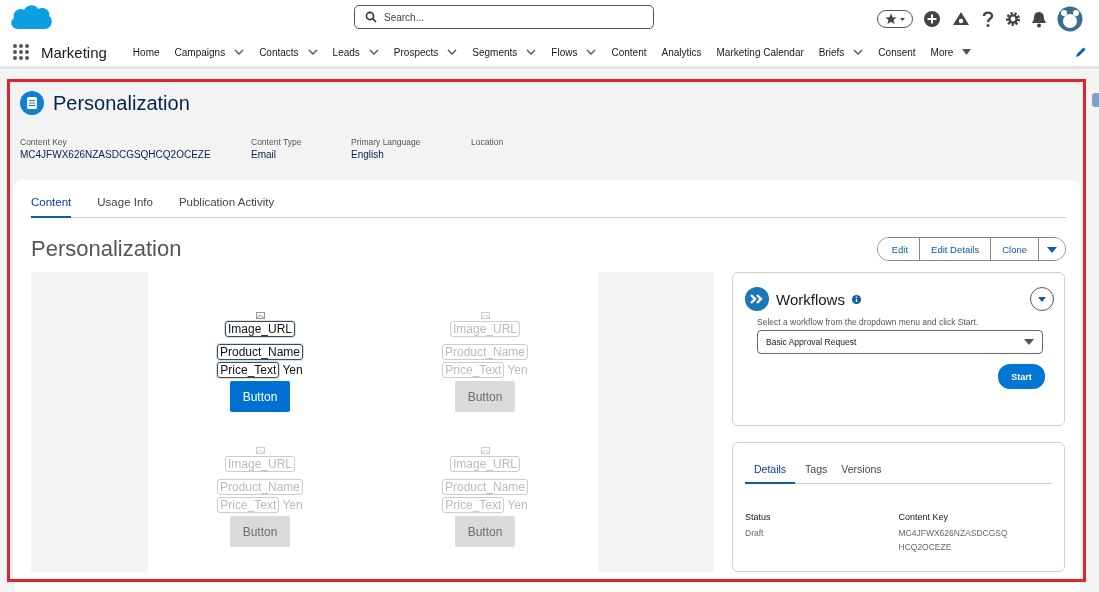  I want to click on nav-tab: Prospects, so click(416, 52).